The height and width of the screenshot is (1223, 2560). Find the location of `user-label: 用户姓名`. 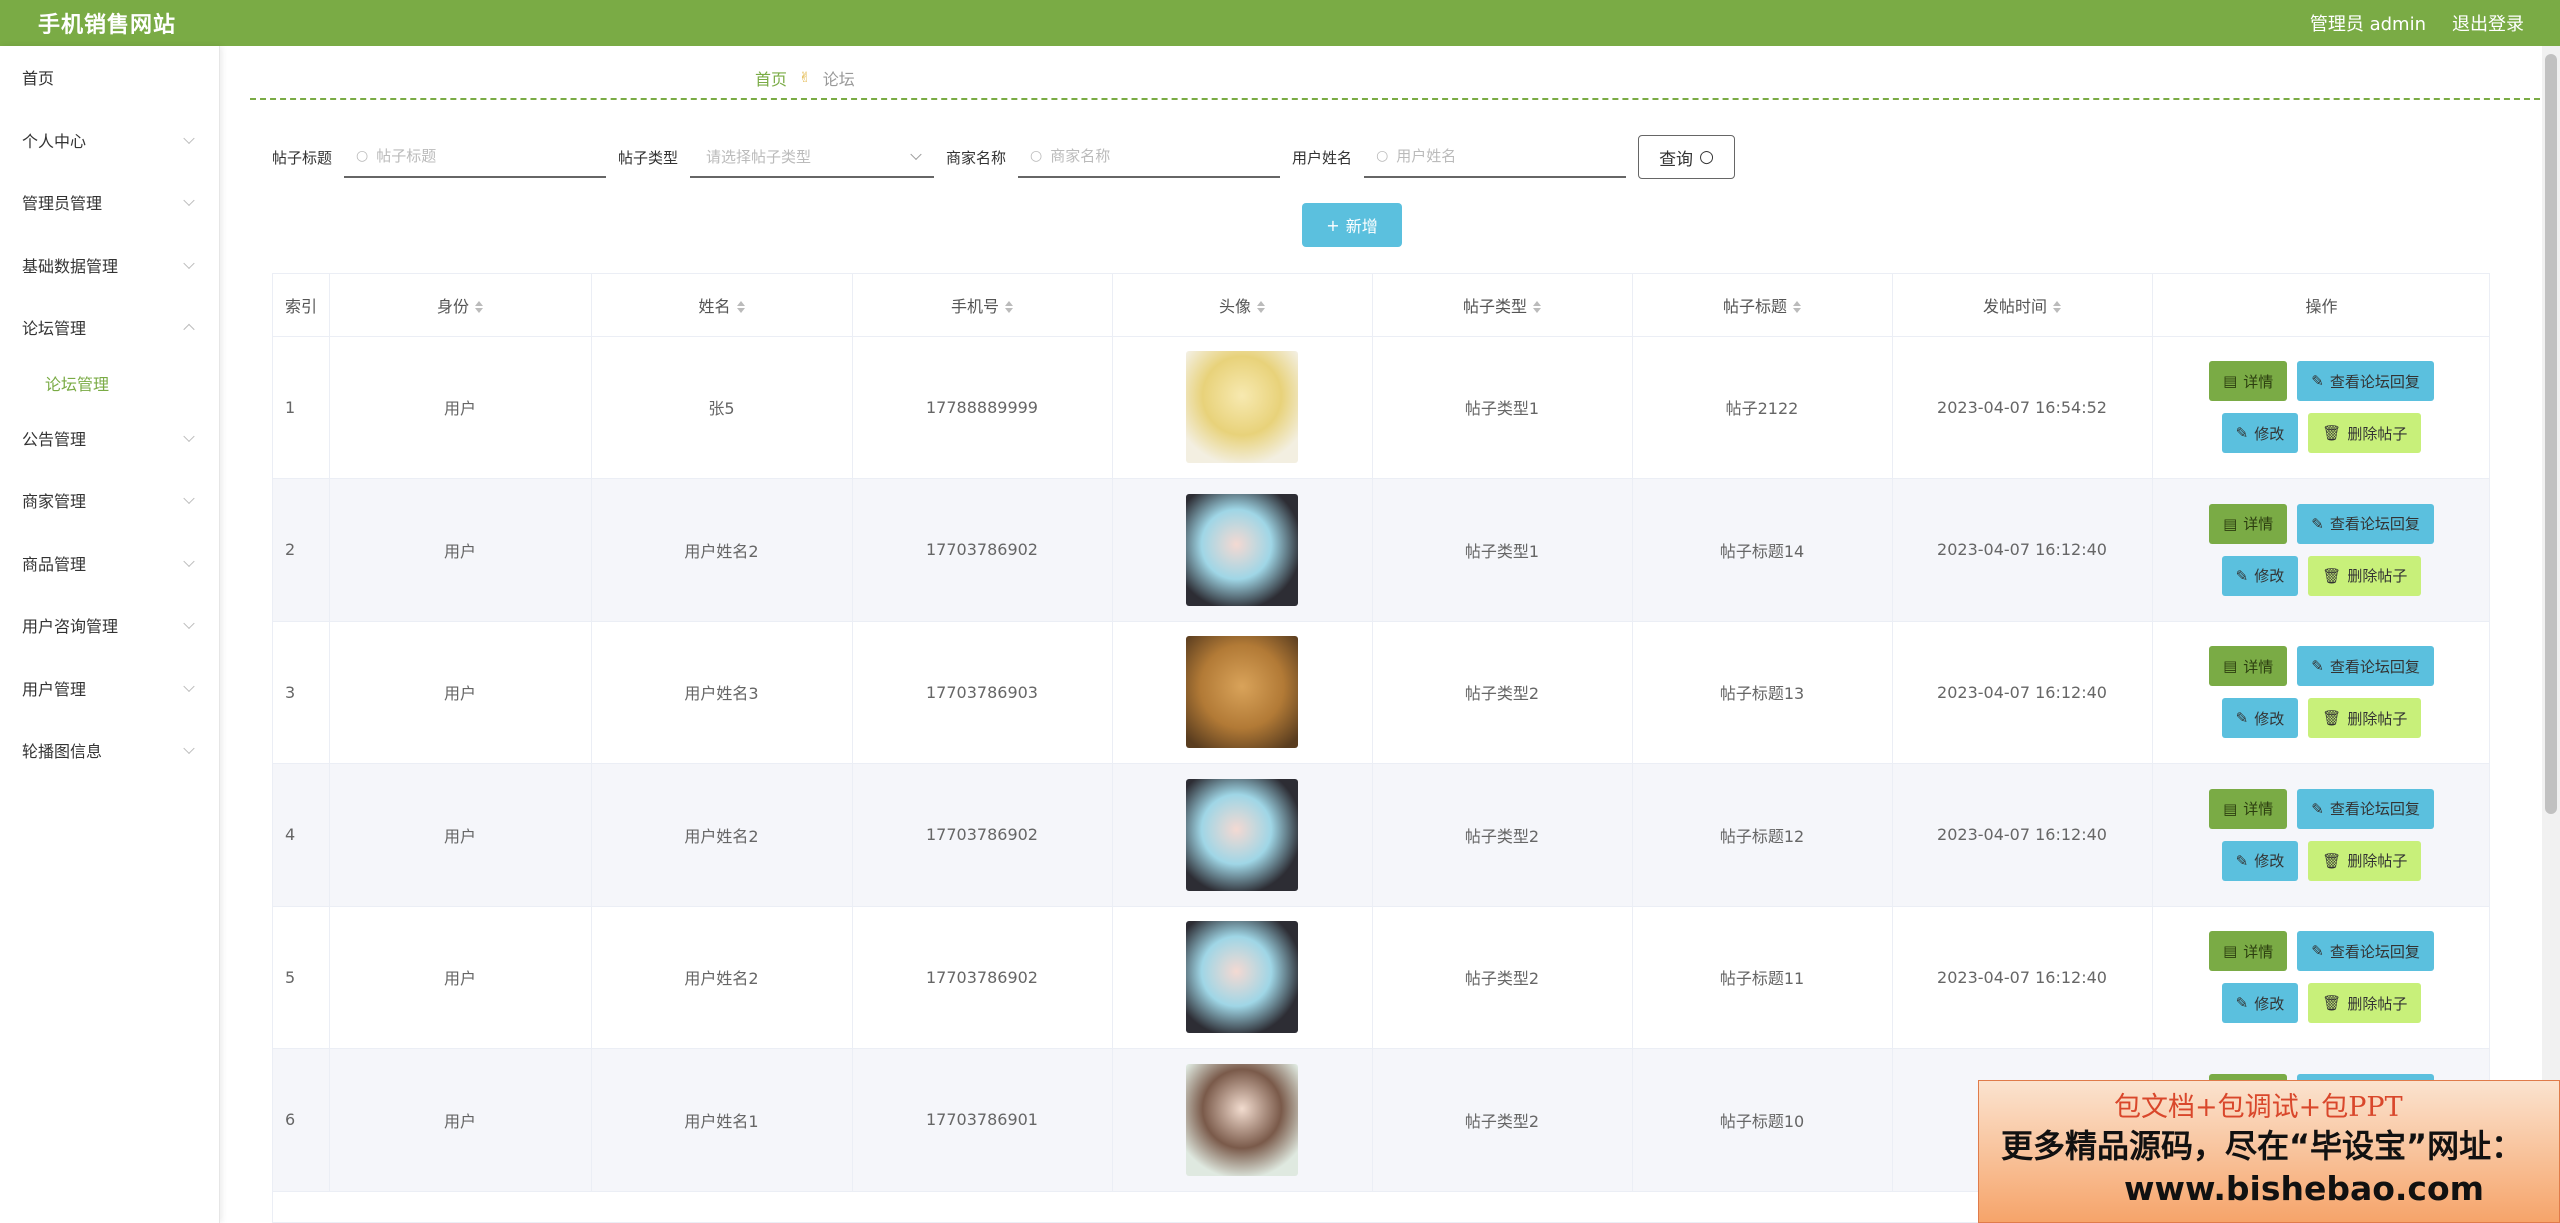

user-label: 用户姓名 is located at coordinates (1322, 157).